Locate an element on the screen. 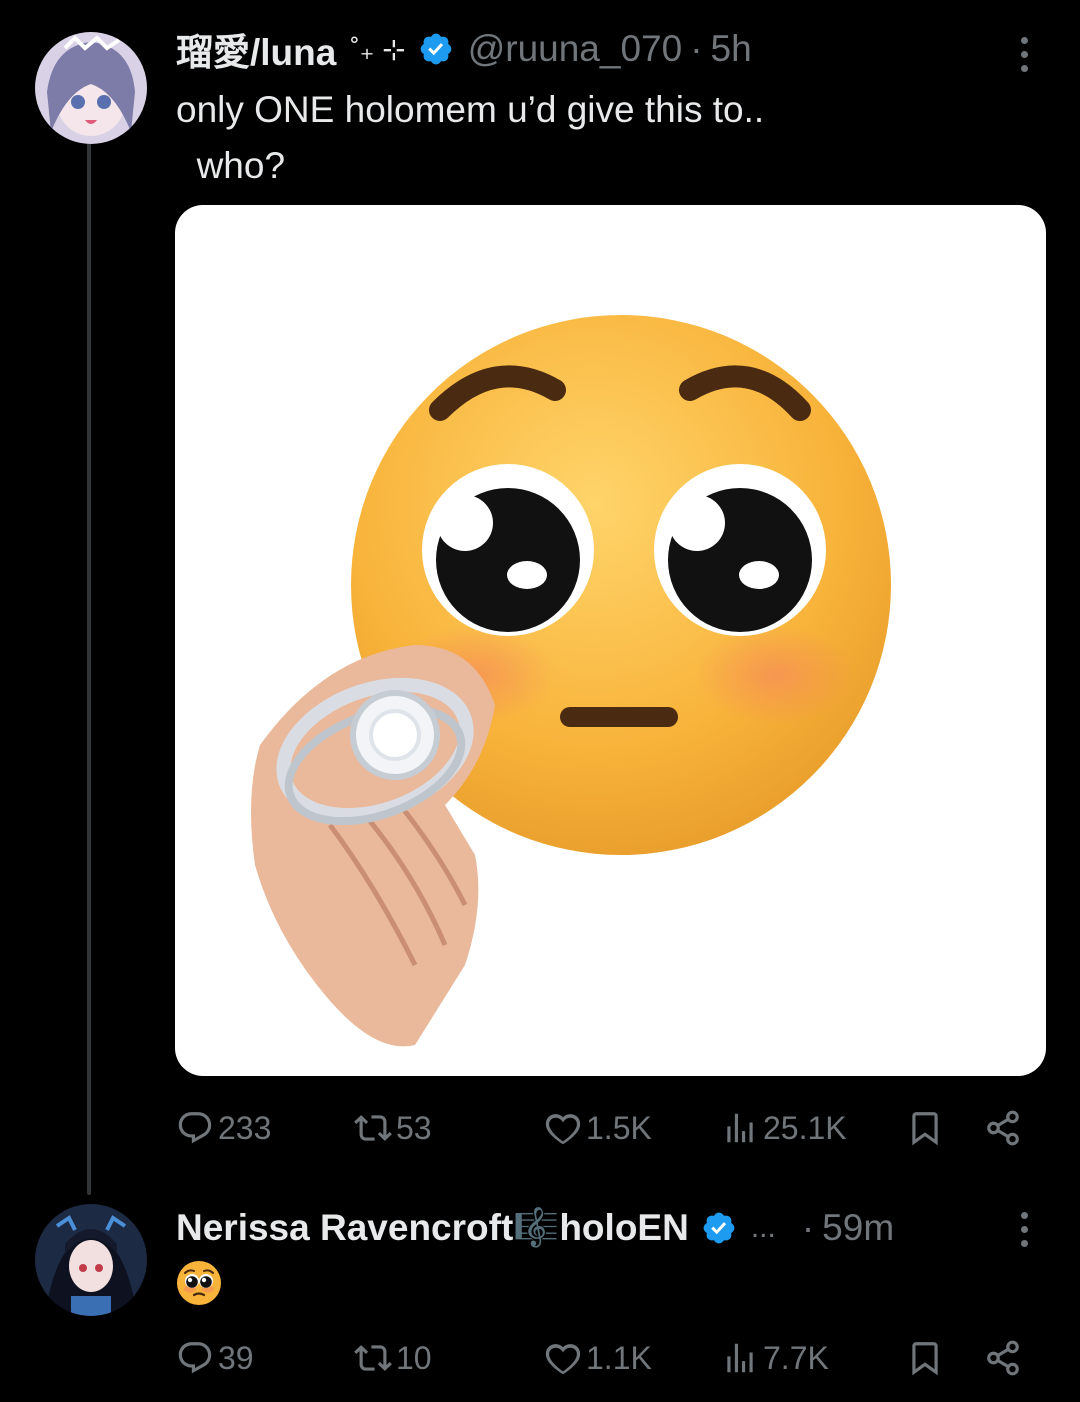 The image size is (1080, 1402). pleading-face-icon is located at coordinates (199, 1283).